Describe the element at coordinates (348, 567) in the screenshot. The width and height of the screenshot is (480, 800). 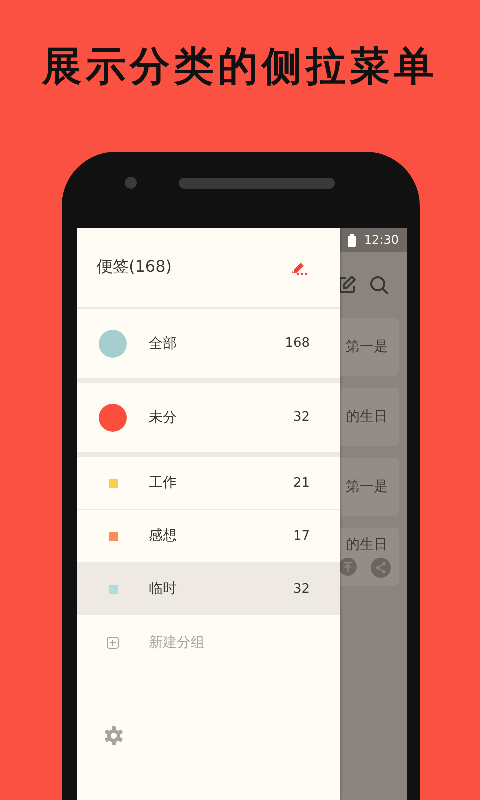
I see `pin-top-icon` at that location.